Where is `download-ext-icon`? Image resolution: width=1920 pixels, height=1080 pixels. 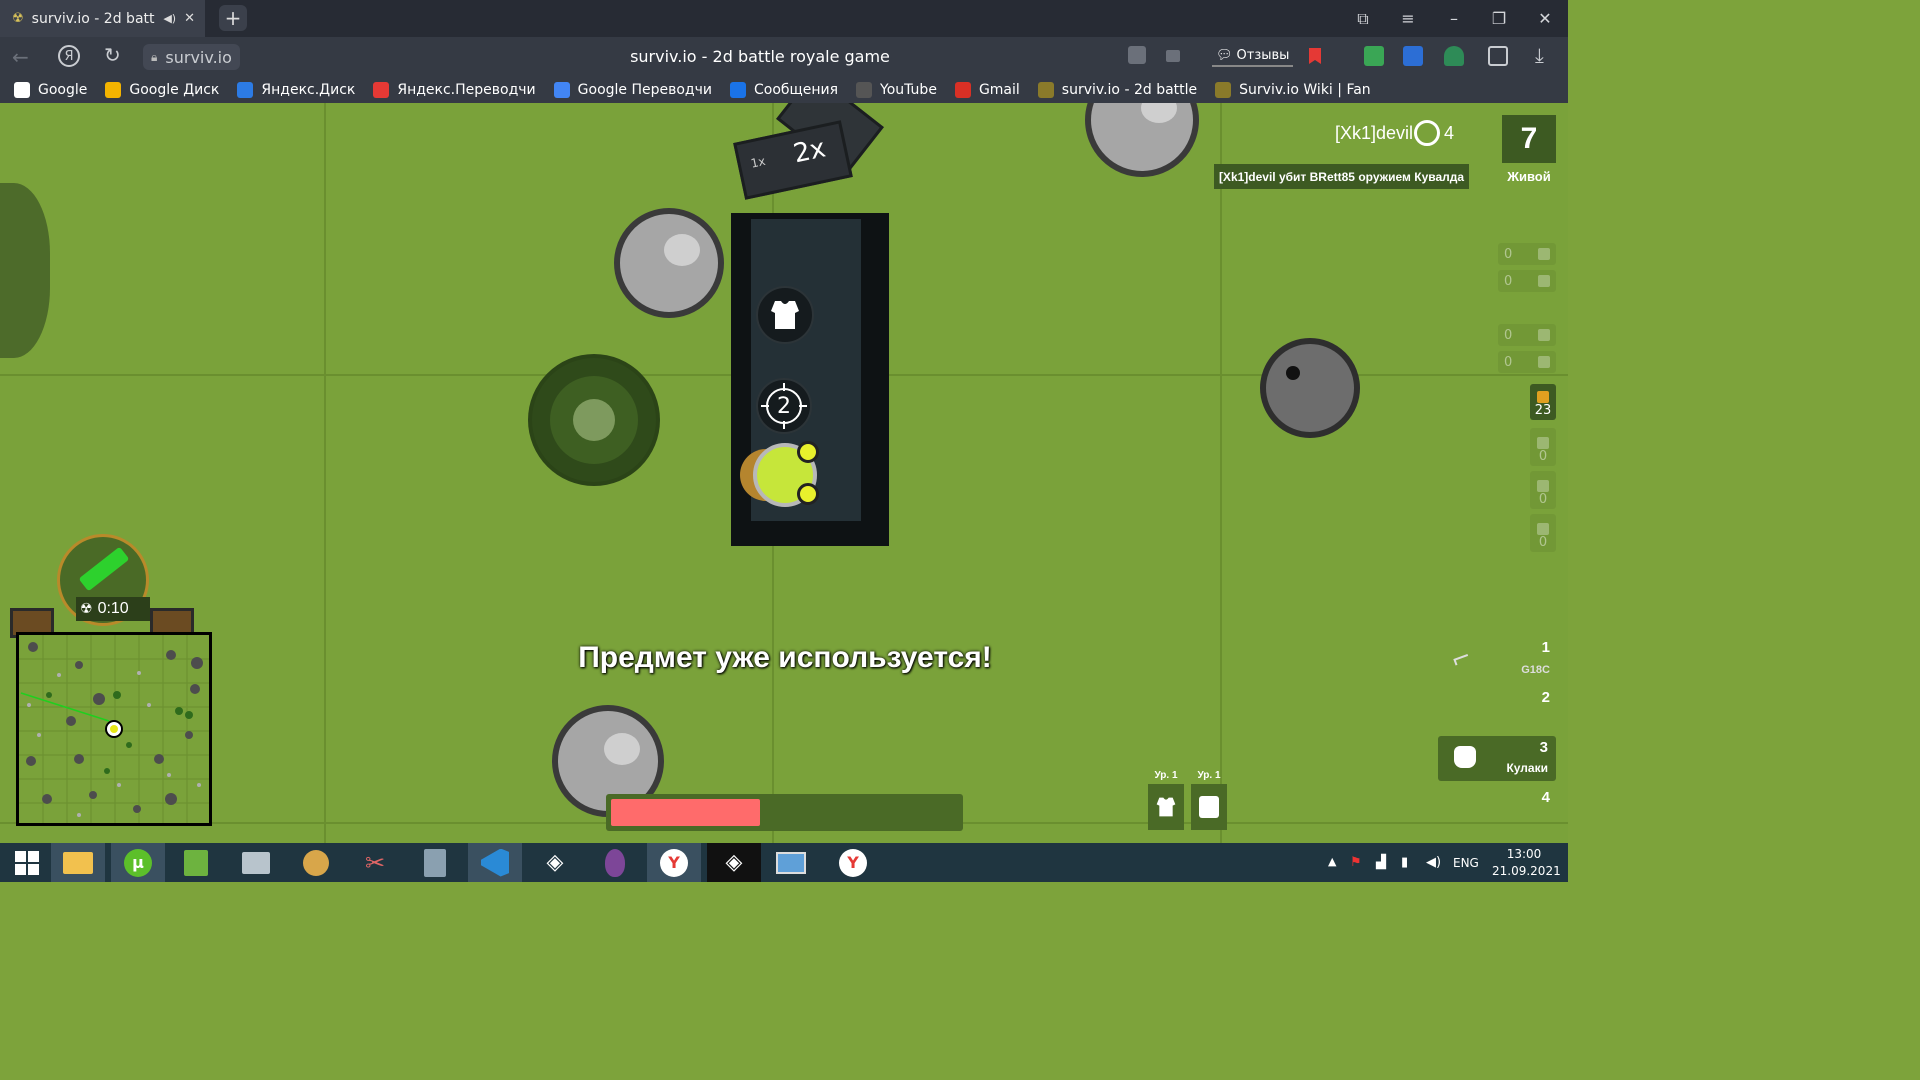 download-ext-icon is located at coordinates (1374, 56).